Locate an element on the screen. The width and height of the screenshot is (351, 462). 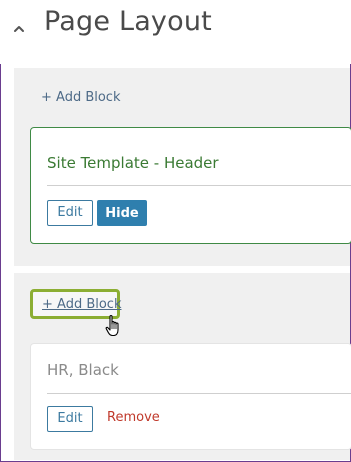
page-layout-header: Page Layout is located at coordinates (175, 32).